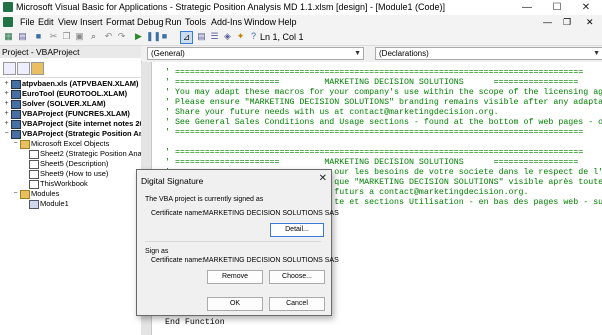  What do you see at coordinates (91, 22) in the screenshot?
I see `menu-insert: Insert` at bounding box center [91, 22].